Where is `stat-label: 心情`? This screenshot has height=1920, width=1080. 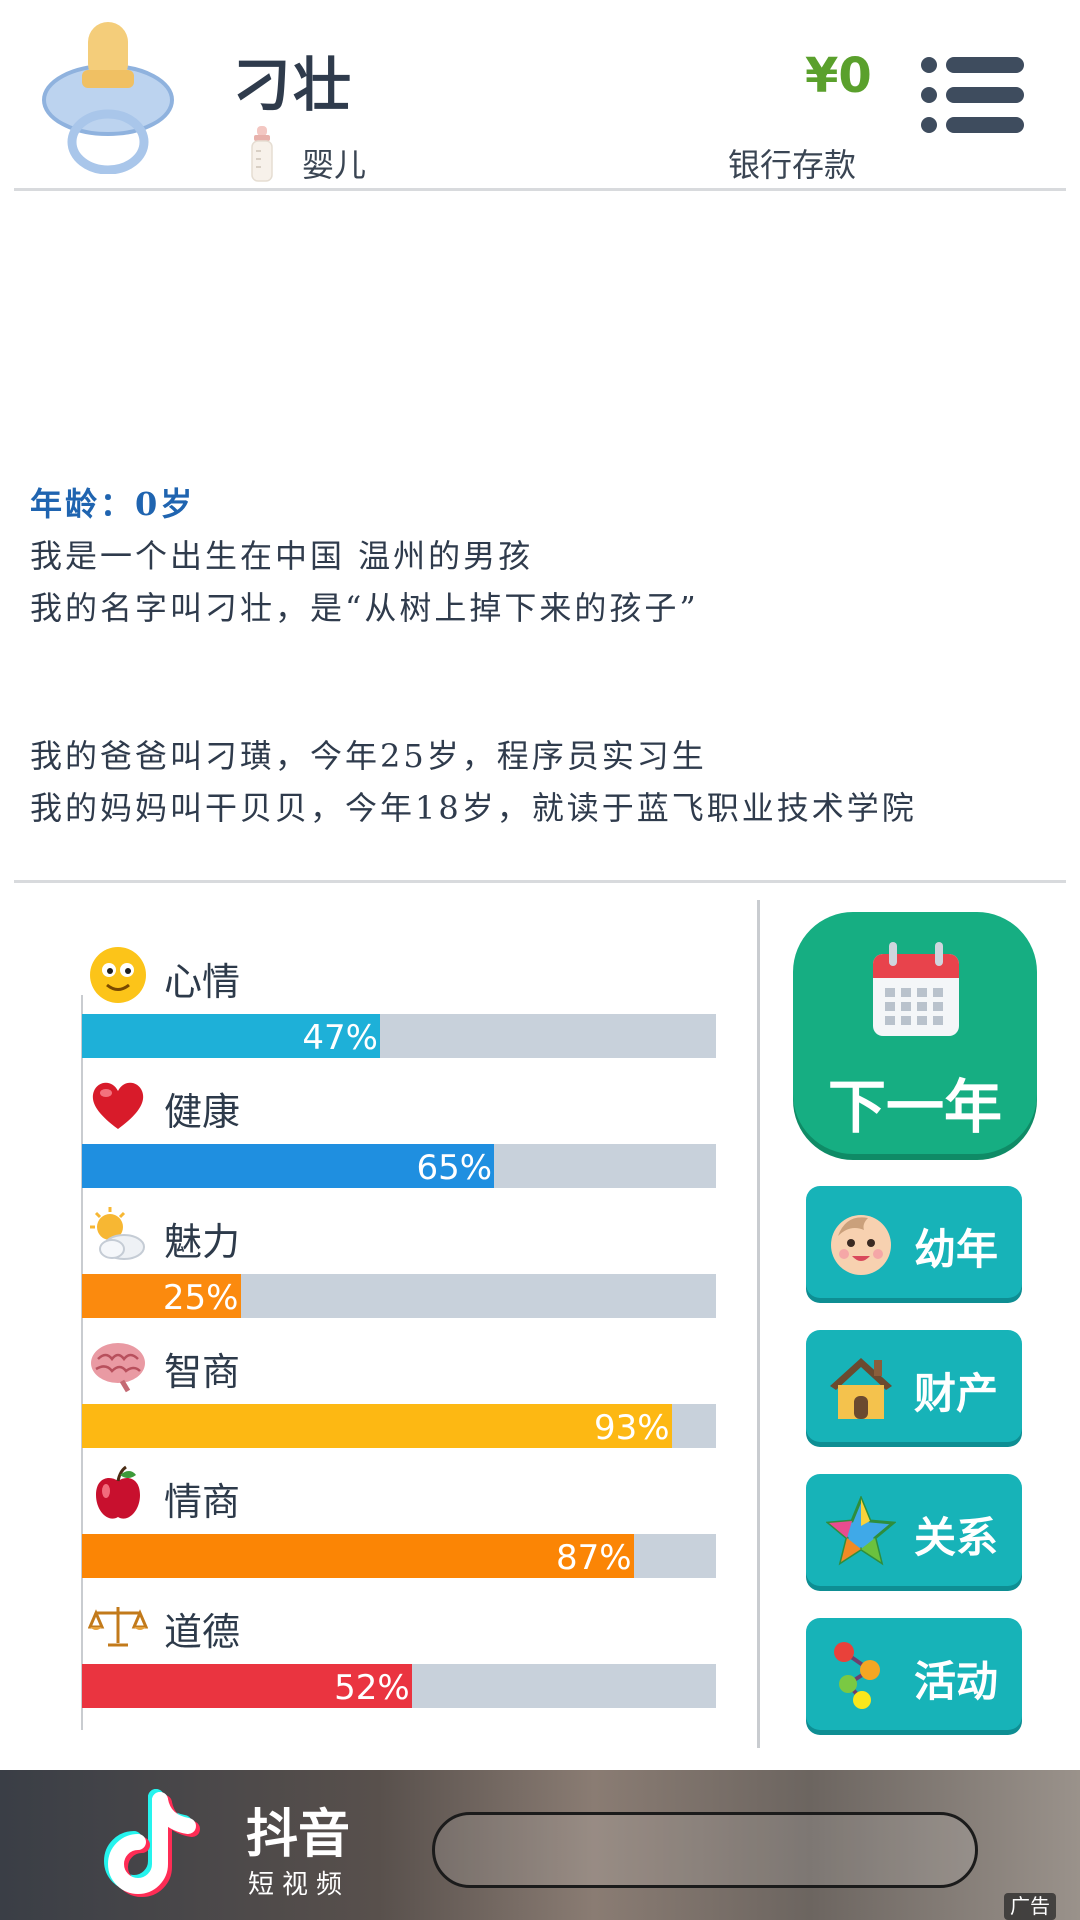
stat-label: 心情 is located at coordinates (202, 982).